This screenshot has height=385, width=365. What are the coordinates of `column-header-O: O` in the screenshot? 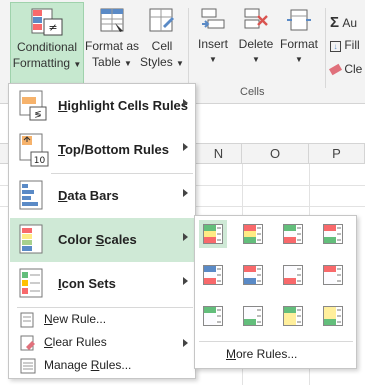 It's located at (275, 154).